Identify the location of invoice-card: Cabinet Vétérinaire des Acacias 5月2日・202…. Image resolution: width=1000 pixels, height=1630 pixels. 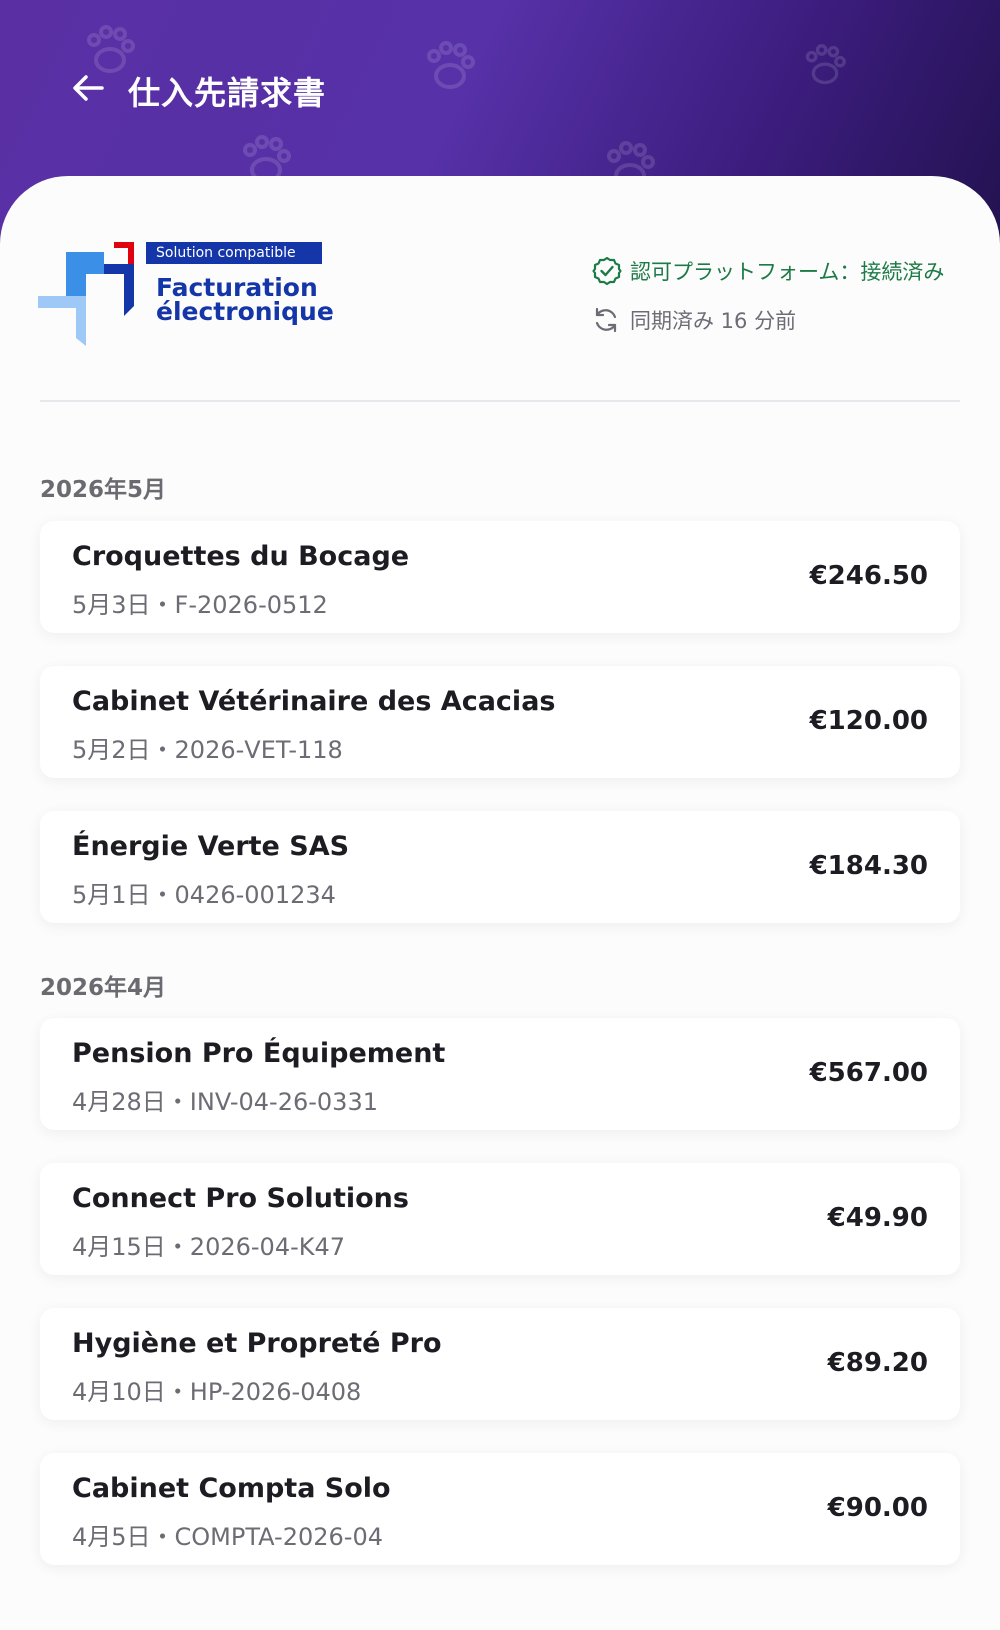
(500, 722).